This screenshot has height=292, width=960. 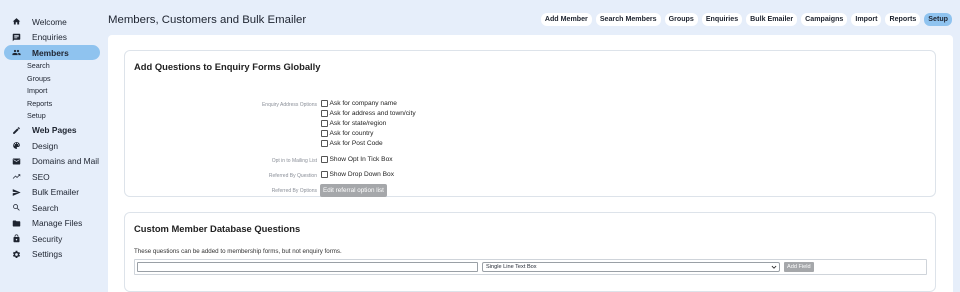 I want to click on pencil-icon, so click(x=16, y=130).